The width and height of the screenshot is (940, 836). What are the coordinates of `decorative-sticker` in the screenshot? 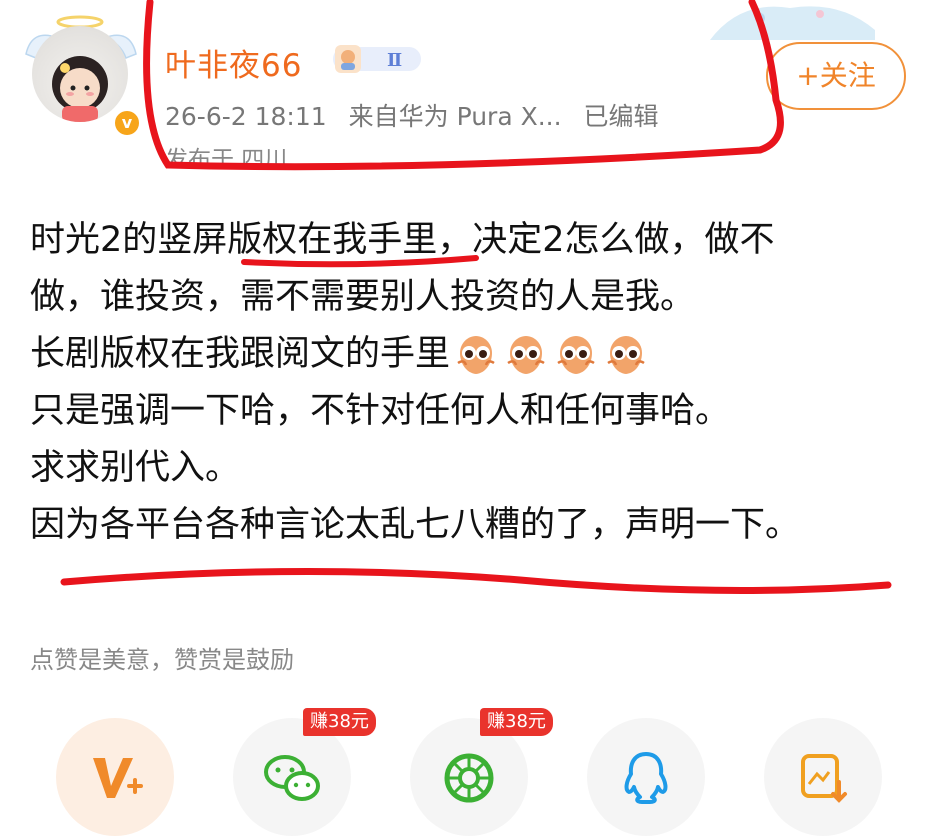 It's located at (792, 23).